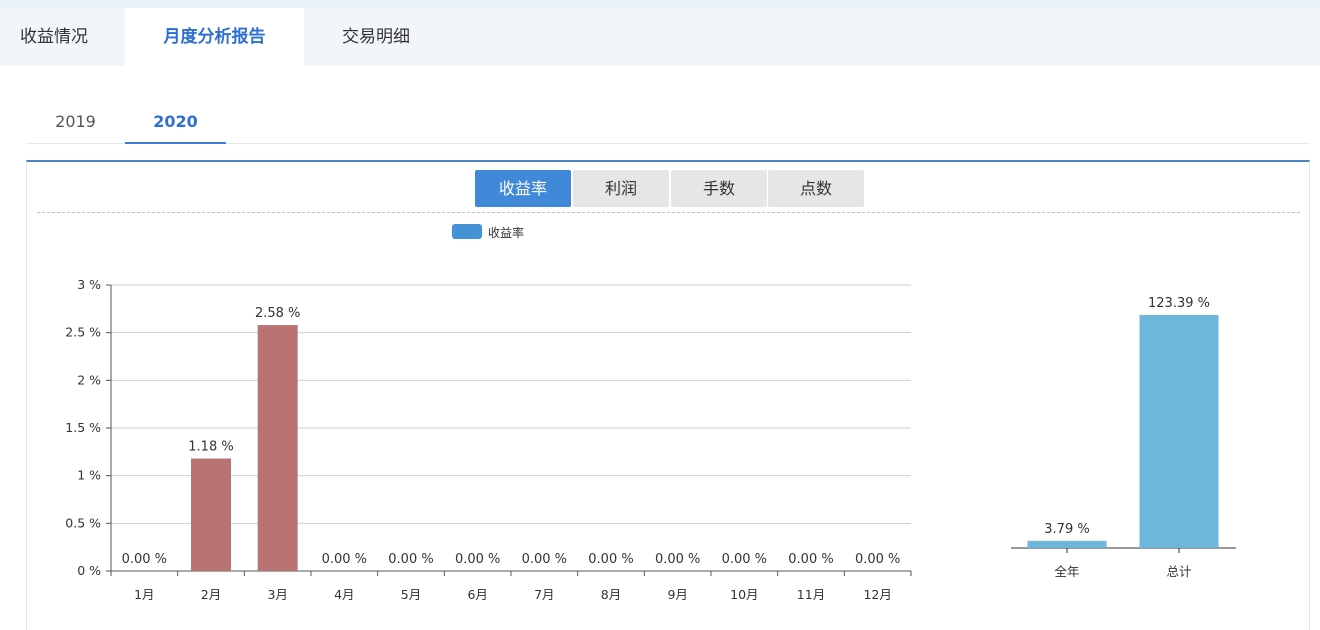 The height and width of the screenshot is (630, 1320). What do you see at coordinates (877, 594) in the screenshot?
I see `x-tick-label: 12月` at bounding box center [877, 594].